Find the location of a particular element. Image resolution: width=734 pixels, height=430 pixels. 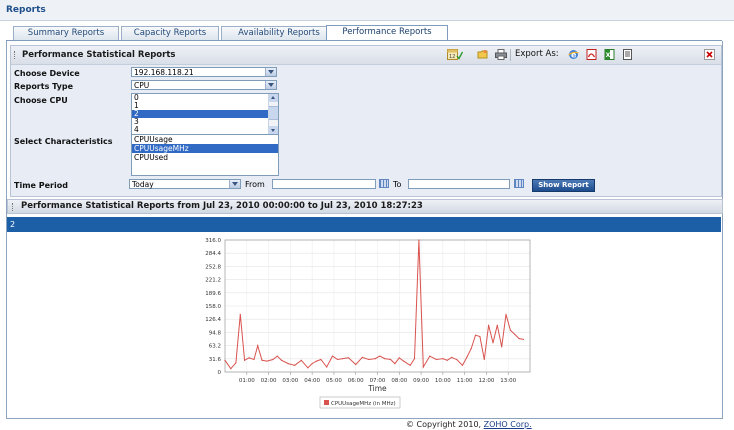

x-tick-label: 05:00 is located at coordinates (334, 381).